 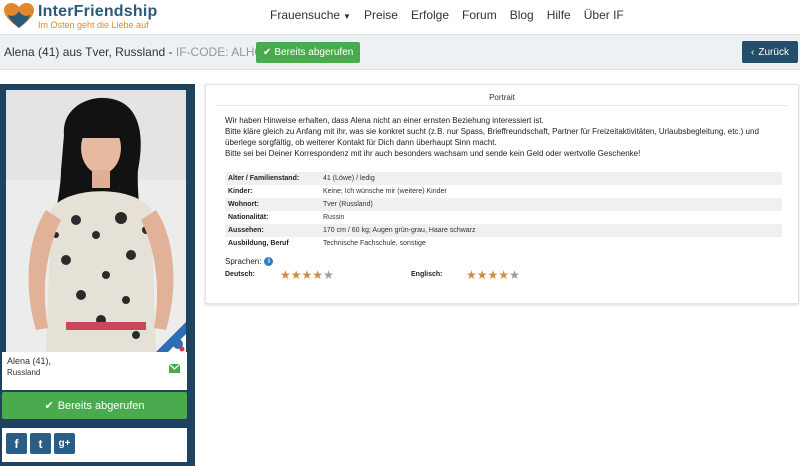 What do you see at coordinates (502, 105) in the screenshot?
I see `divider` at bounding box center [502, 105].